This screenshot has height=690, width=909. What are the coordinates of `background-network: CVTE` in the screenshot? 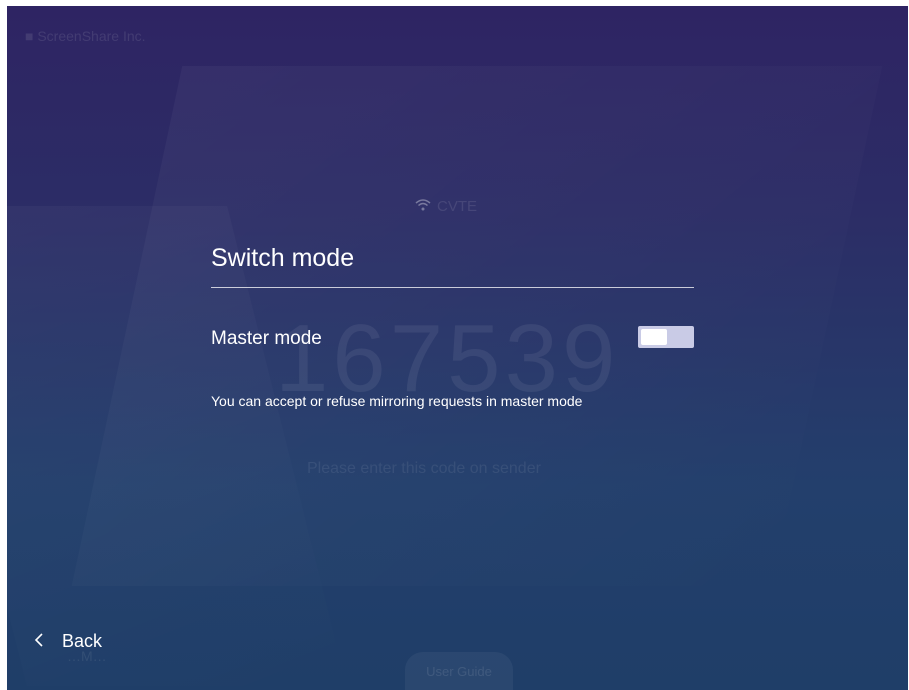 It's located at (446, 206).